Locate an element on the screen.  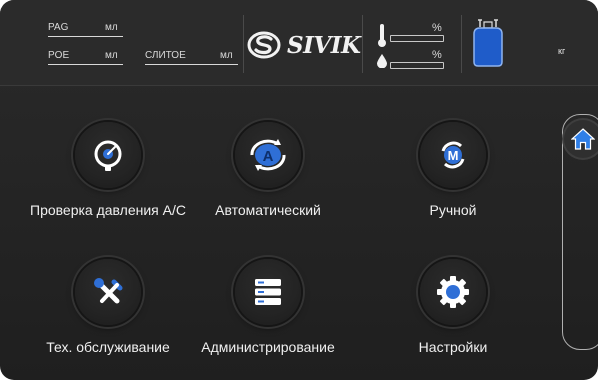
pag-label: PAG is located at coordinates (58, 27).